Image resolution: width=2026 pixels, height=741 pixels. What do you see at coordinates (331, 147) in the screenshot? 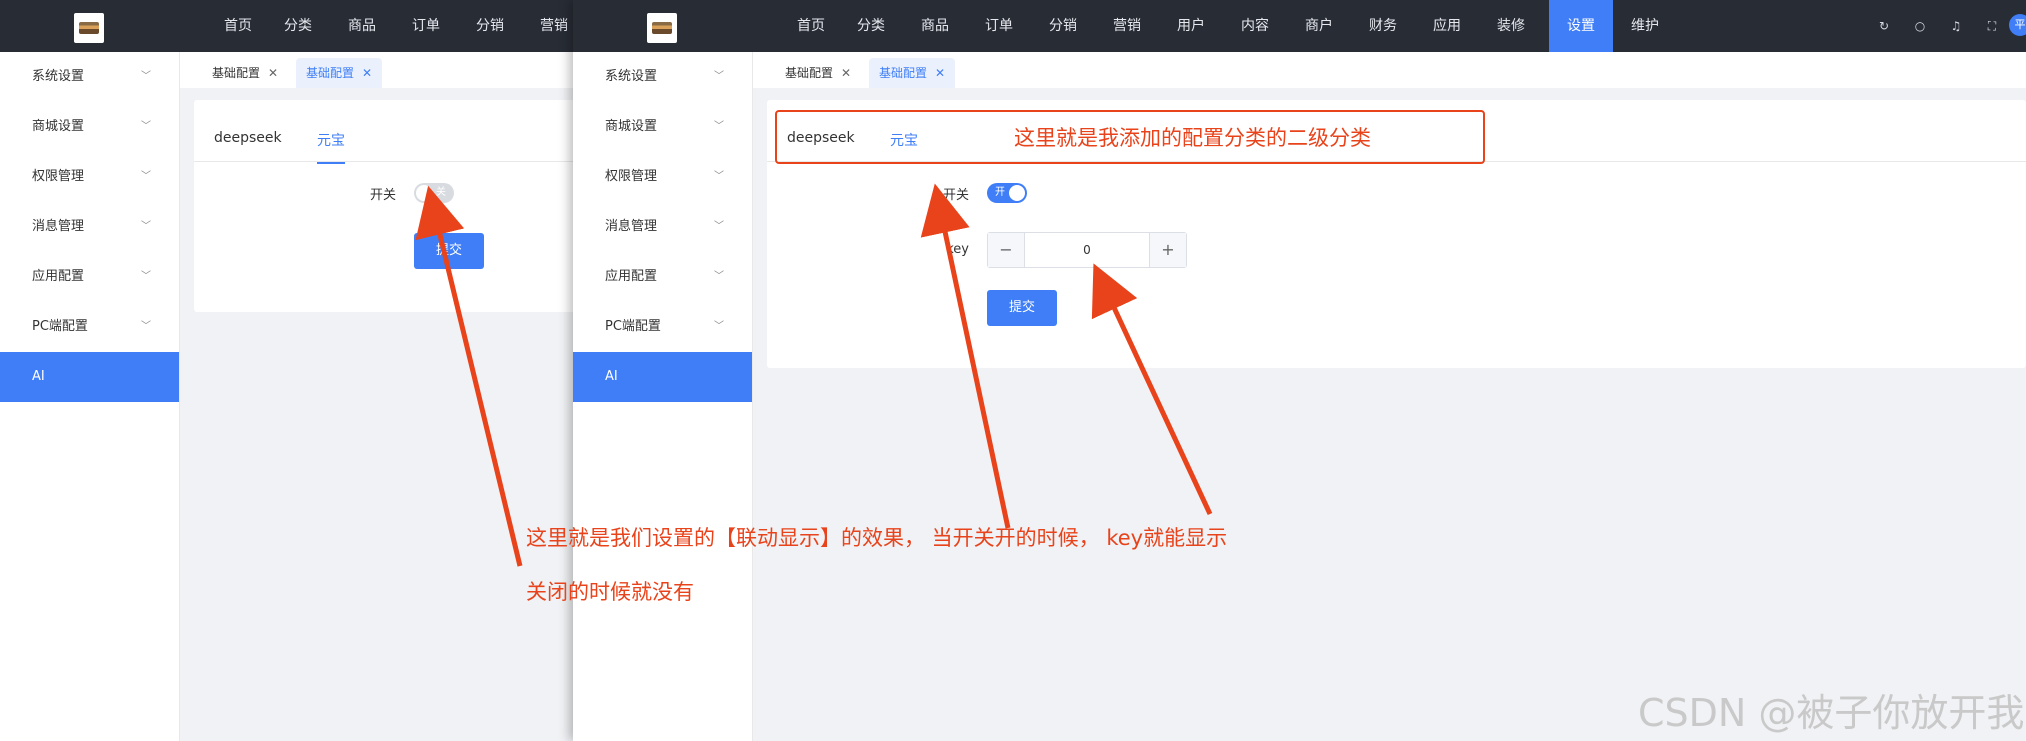
I see `inner-tab-yuanbao: 元宝` at bounding box center [331, 147].